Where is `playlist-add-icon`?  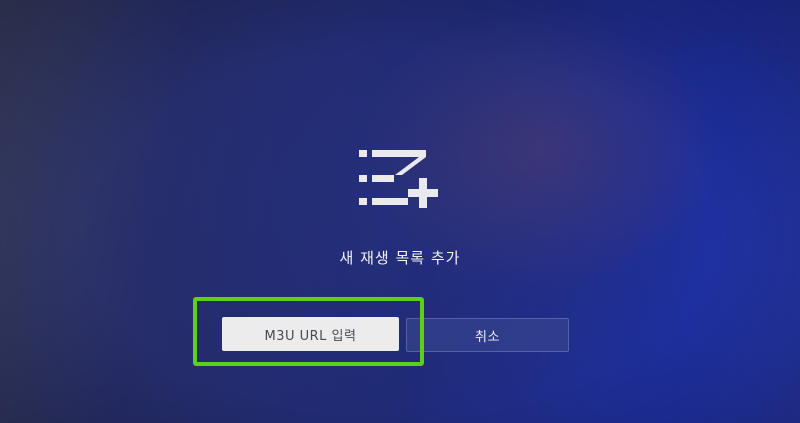
playlist-add-icon is located at coordinates (398, 179).